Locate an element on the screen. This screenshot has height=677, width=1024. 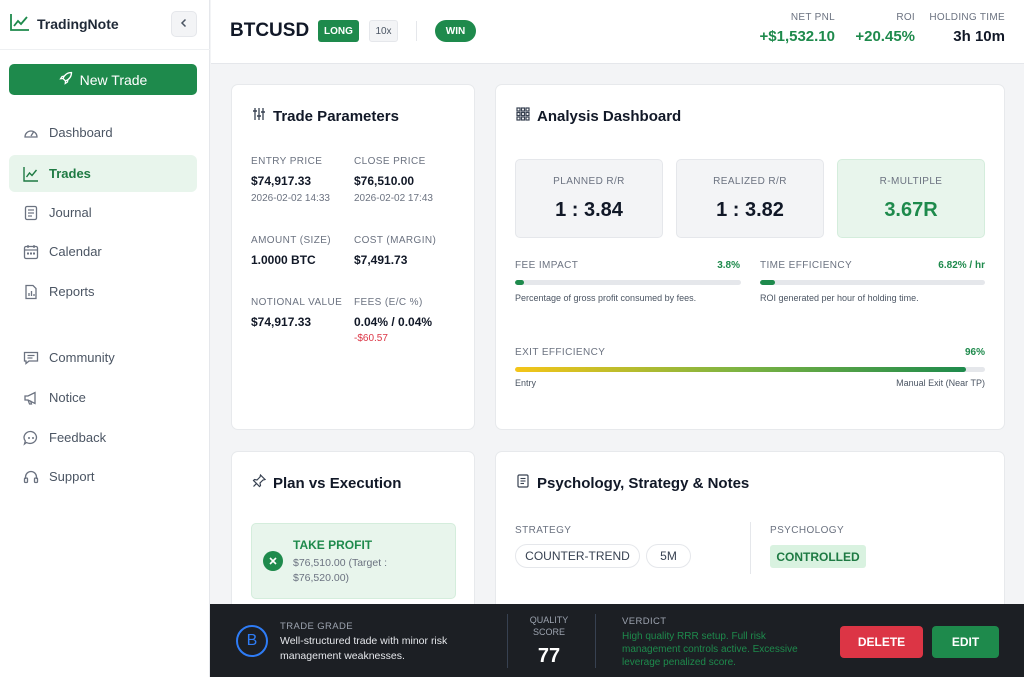
fees-amount: -$60.57 is located at coordinates (371, 338).